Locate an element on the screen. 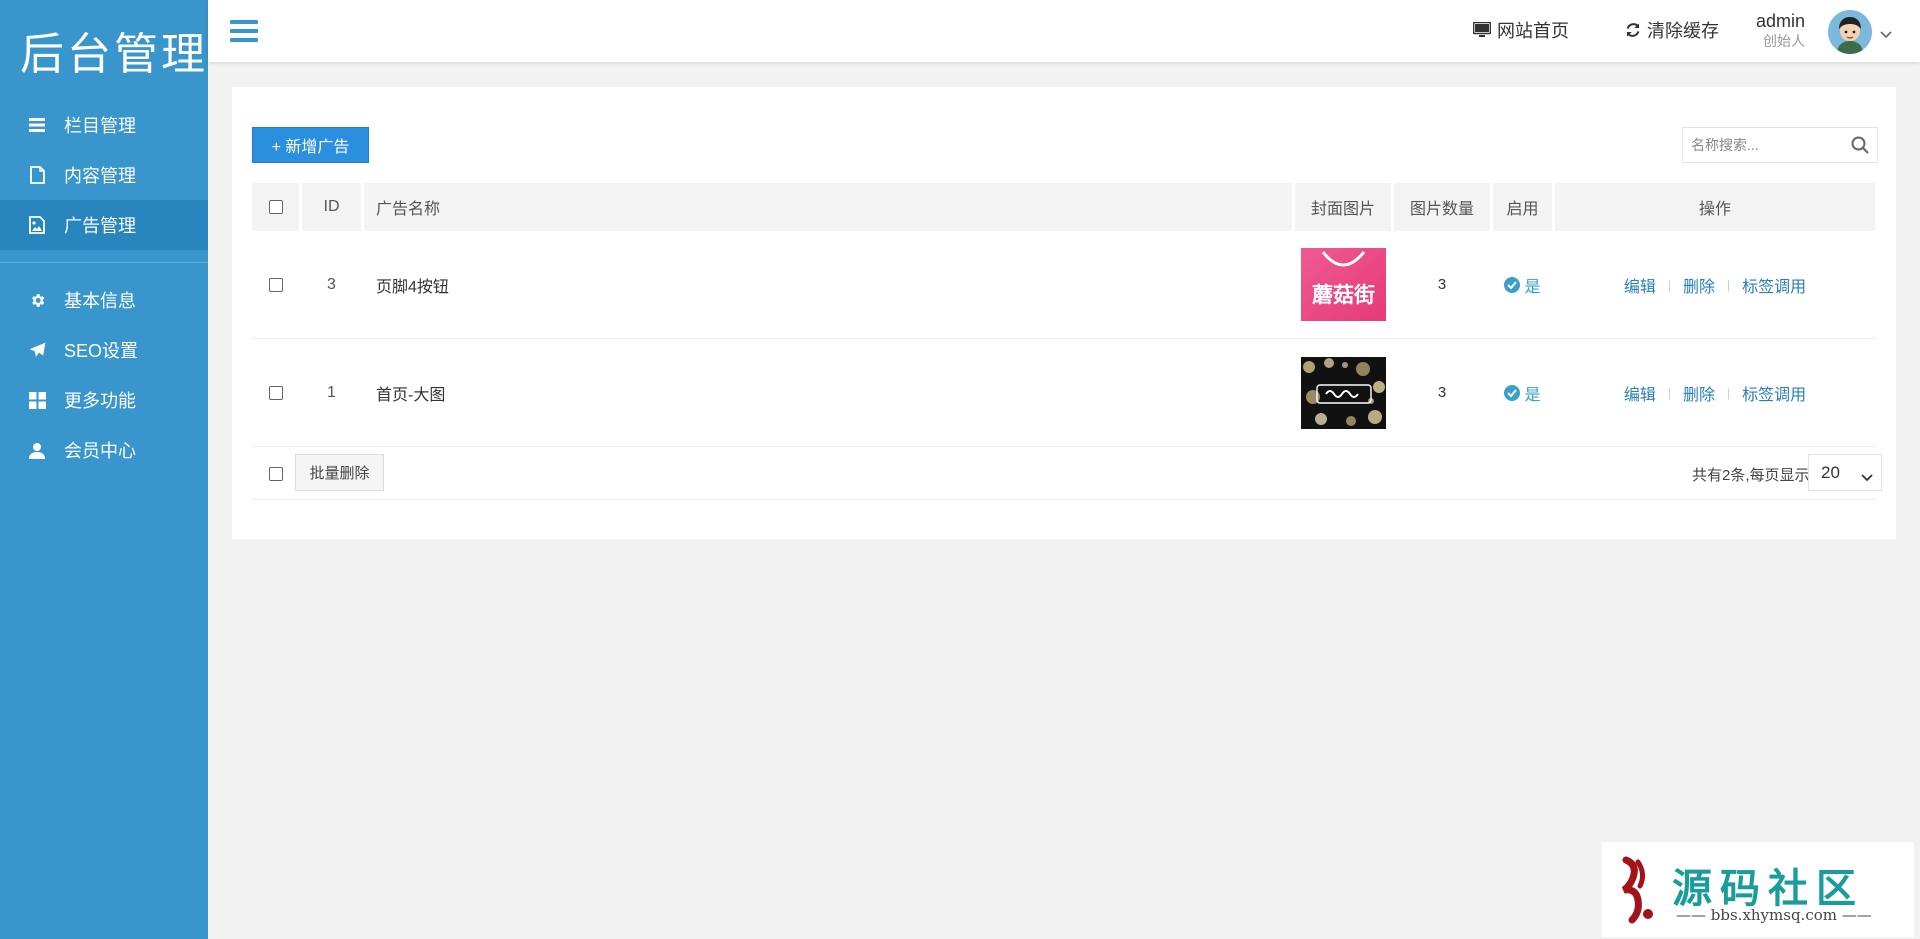 This screenshot has width=1920, height=939. page-size-value: 20 is located at coordinates (1830, 472).